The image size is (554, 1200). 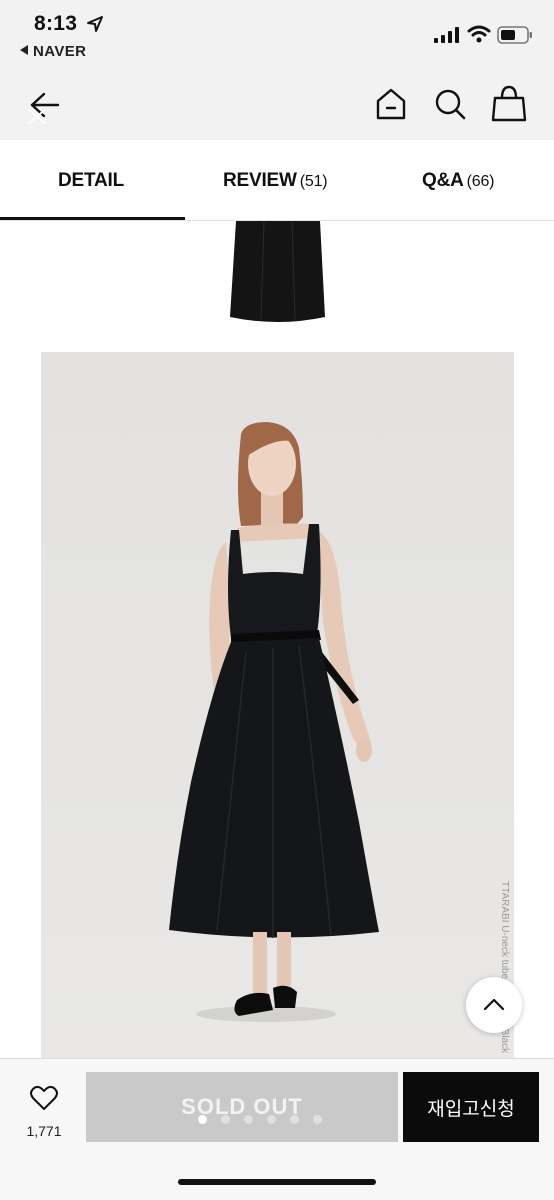 I want to click on tab-review: REVIEW (51), so click(x=275, y=181).